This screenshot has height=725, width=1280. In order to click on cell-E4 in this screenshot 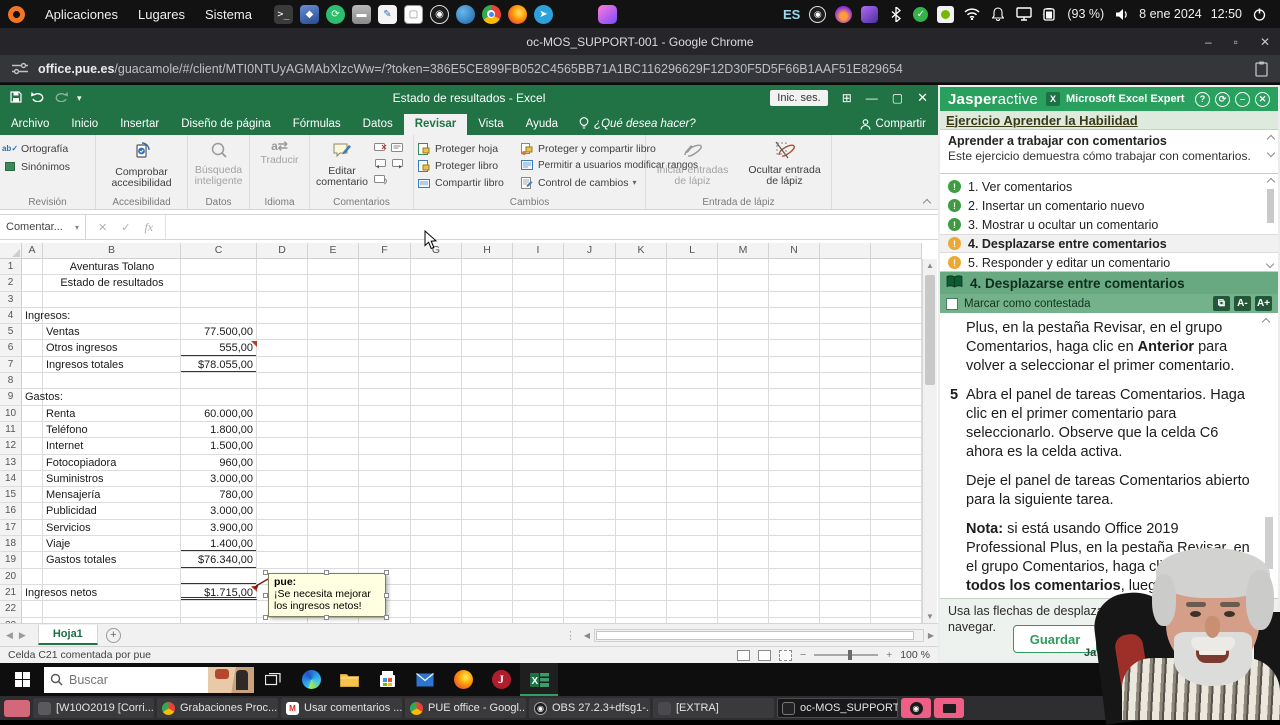, I will do `click(333, 315)`.